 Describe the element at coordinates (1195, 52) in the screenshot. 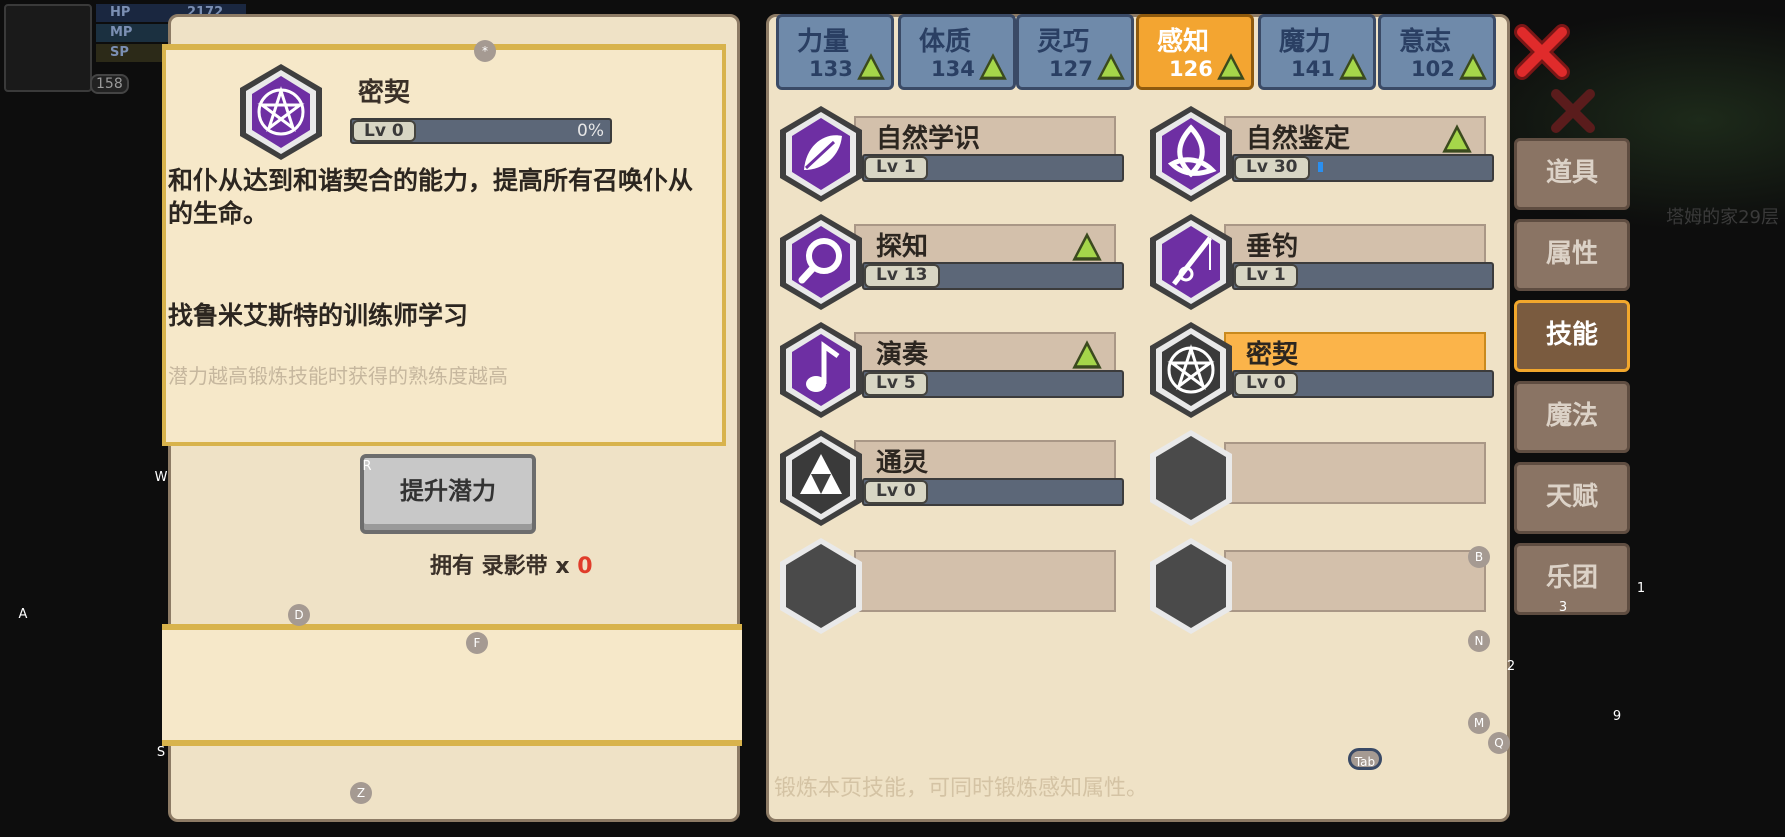

I see `attribute-tab: 感知 126` at that location.